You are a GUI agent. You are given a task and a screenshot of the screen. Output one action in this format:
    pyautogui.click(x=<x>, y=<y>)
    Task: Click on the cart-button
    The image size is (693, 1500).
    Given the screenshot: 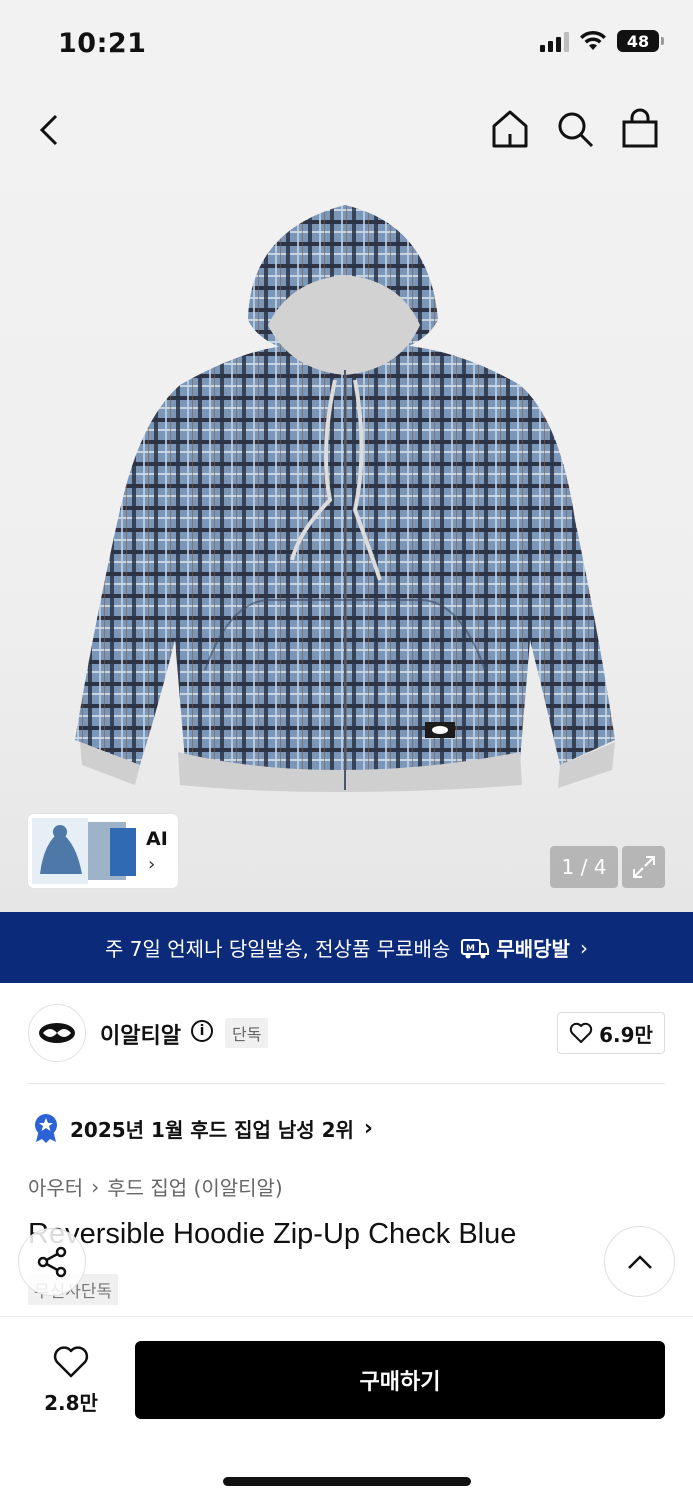 What is the action you would take?
    pyautogui.click(x=640, y=131)
    